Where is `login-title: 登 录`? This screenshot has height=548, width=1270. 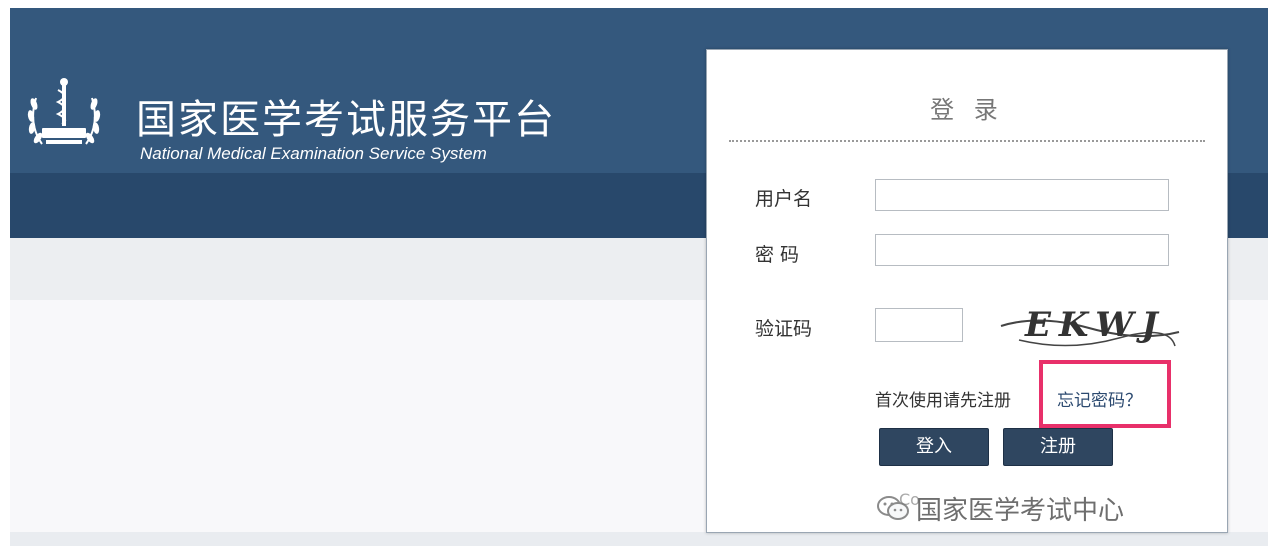
login-title: 登 录 is located at coordinates (967, 110).